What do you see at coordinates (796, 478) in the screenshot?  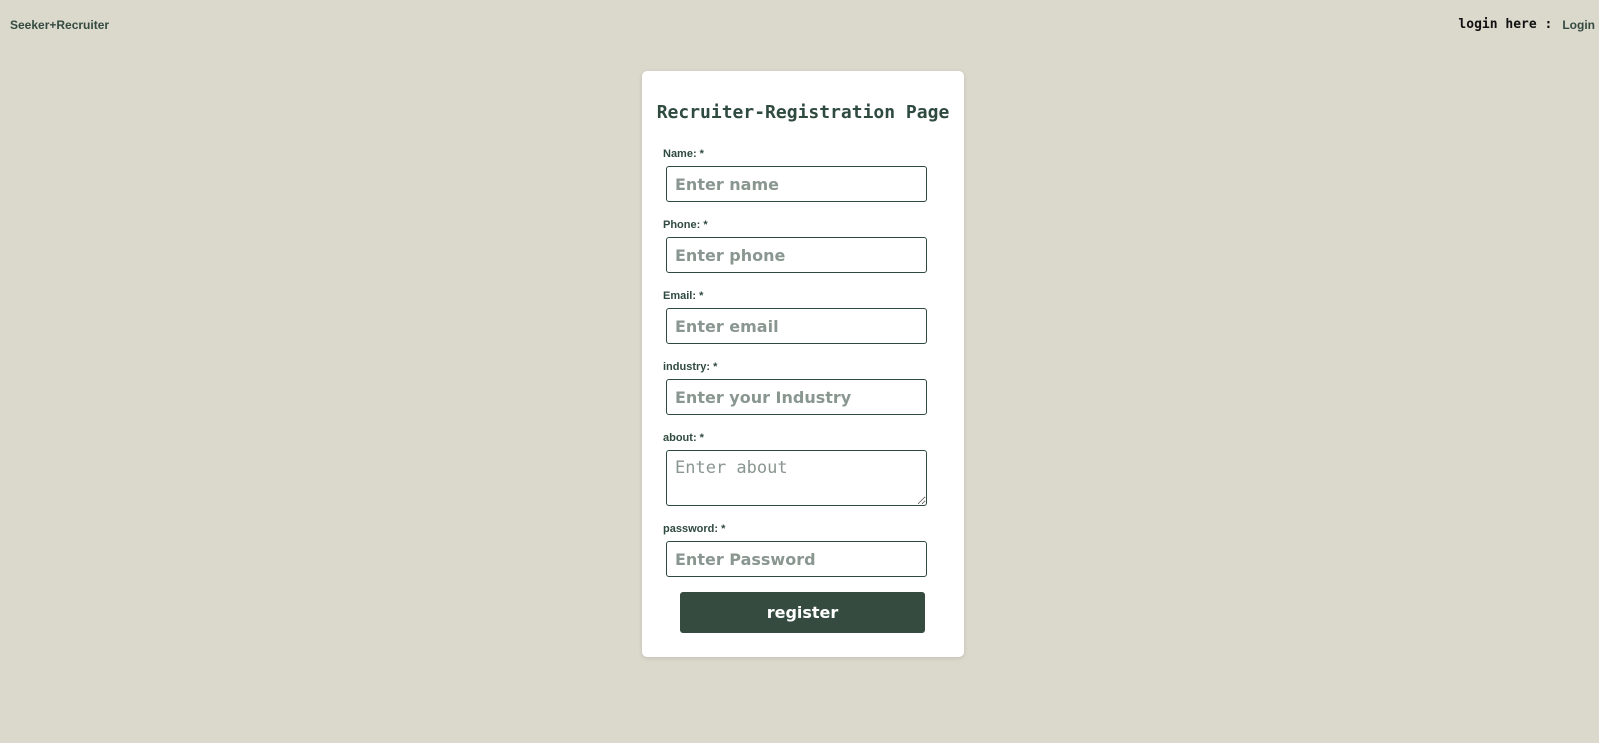 I see `about-field` at bounding box center [796, 478].